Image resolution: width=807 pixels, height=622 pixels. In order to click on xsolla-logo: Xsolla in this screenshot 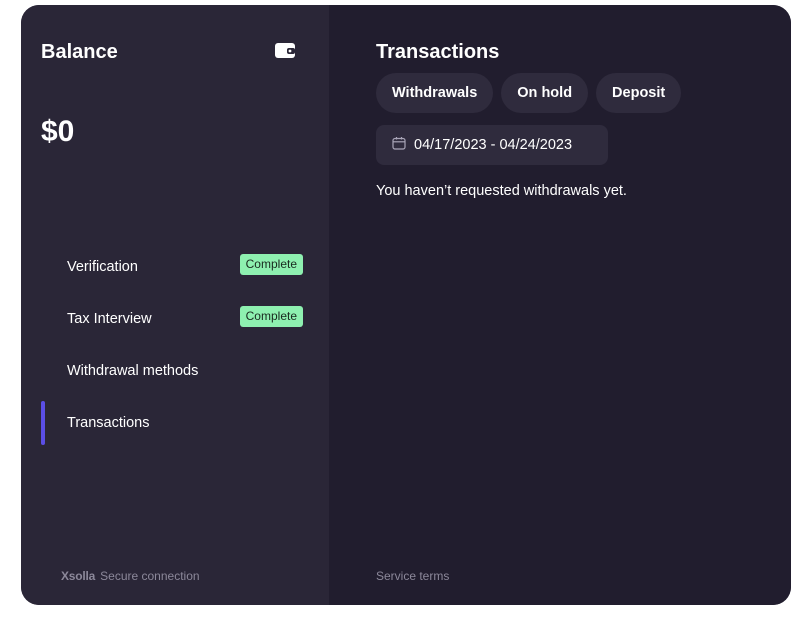, I will do `click(78, 576)`.